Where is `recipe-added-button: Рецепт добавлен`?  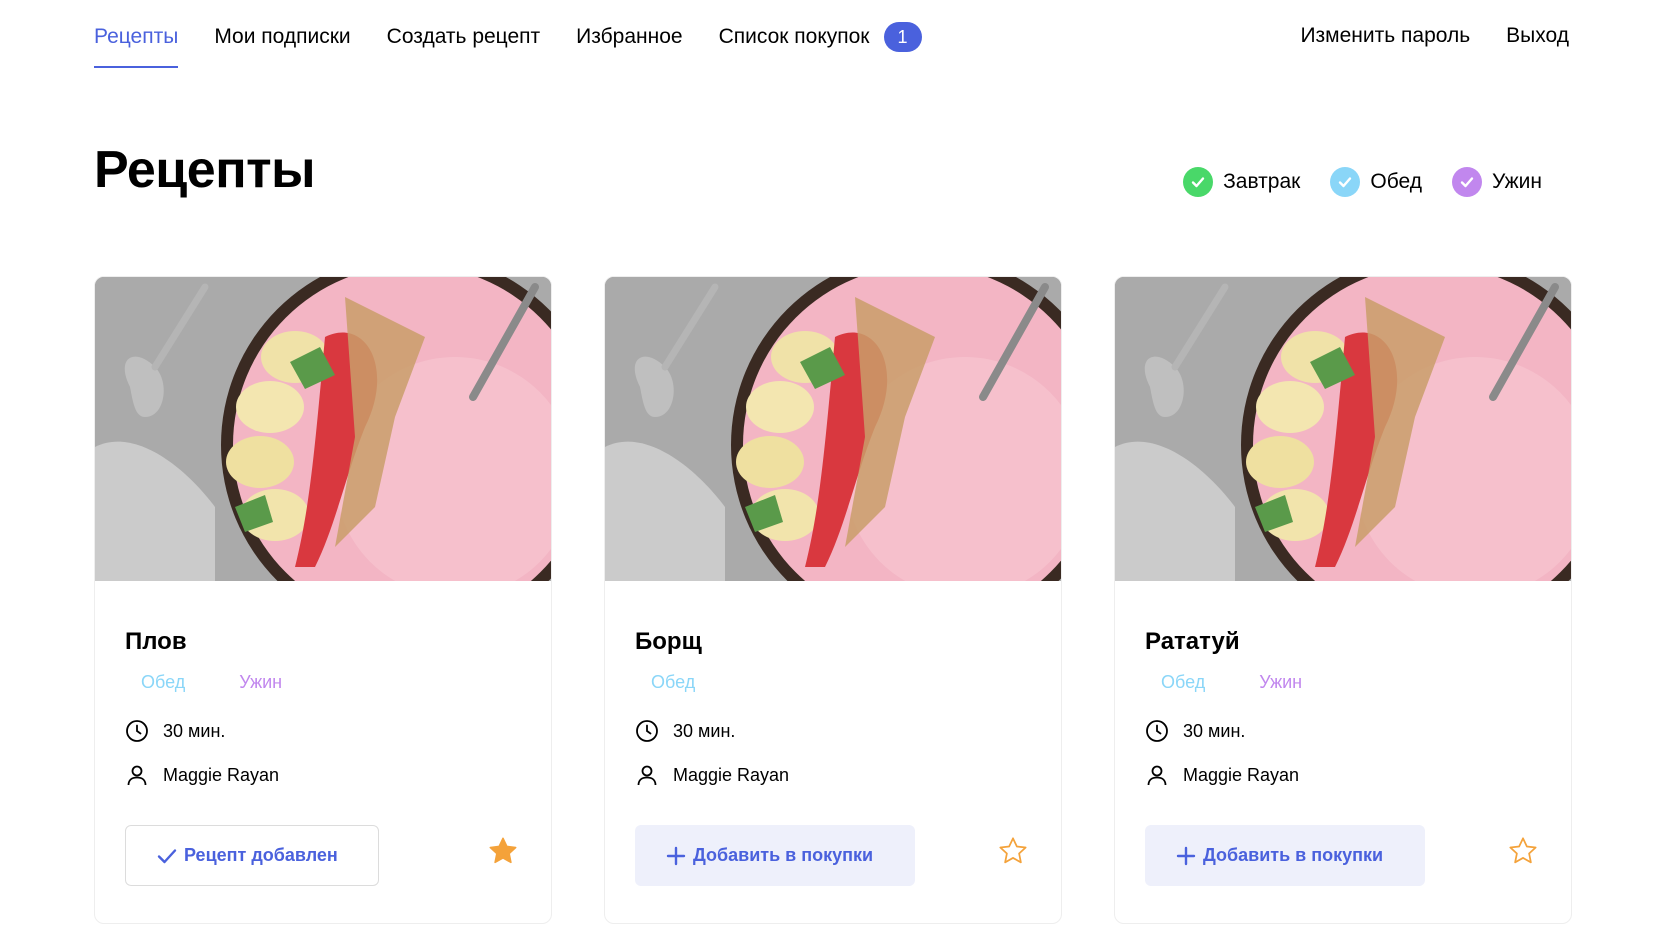
recipe-added-button: Рецепт добавлен is located at coordinates (252, 855).